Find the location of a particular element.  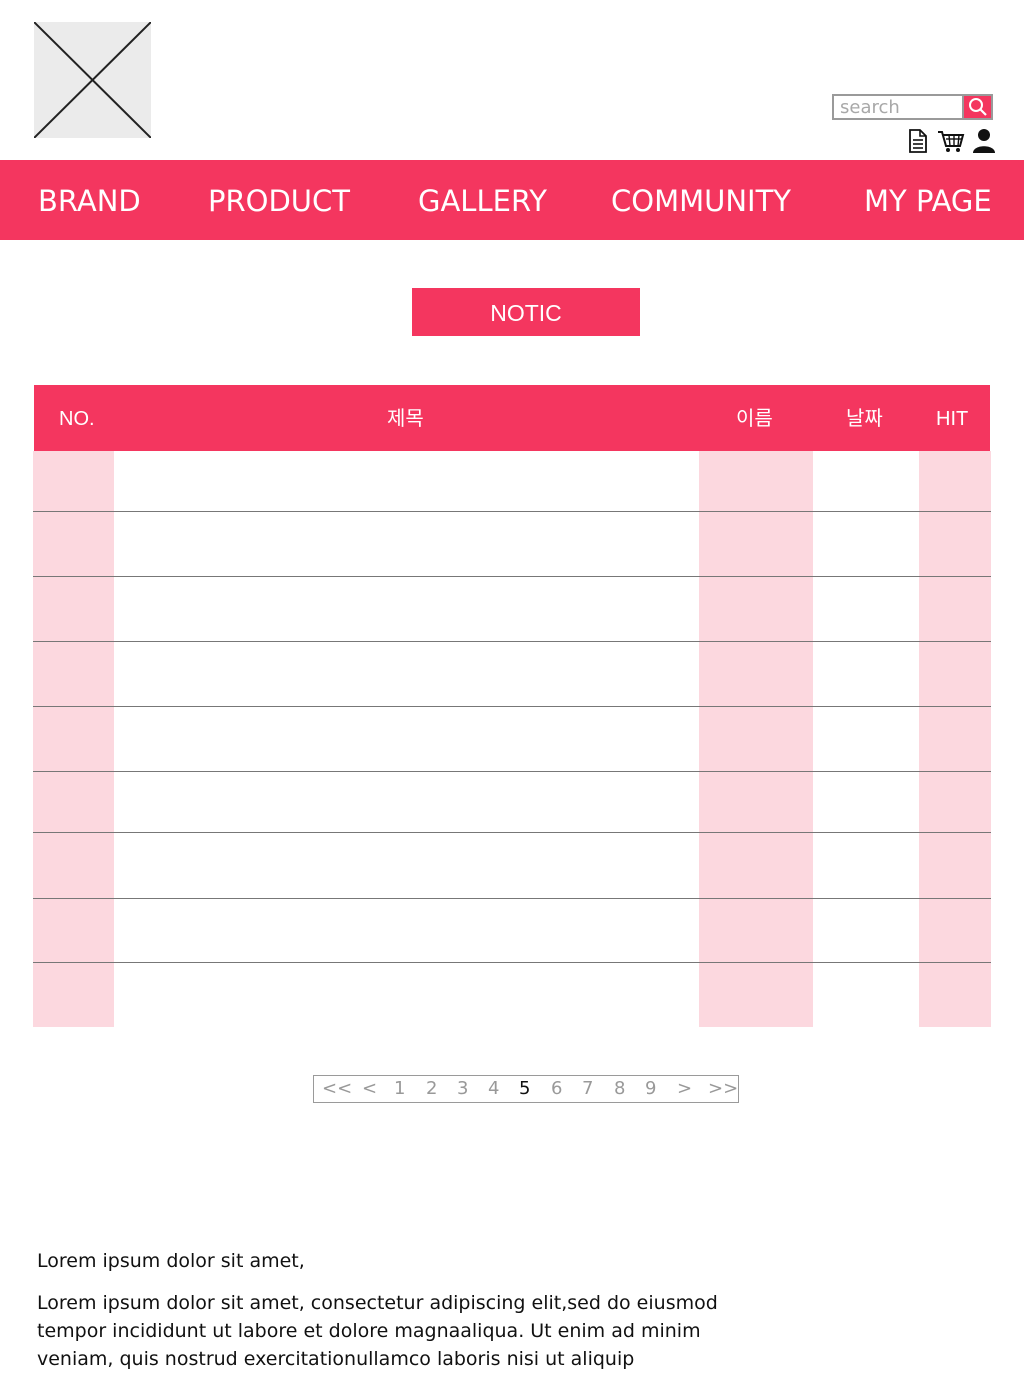

pagination-next: > is located at coordinates (684, 1088).